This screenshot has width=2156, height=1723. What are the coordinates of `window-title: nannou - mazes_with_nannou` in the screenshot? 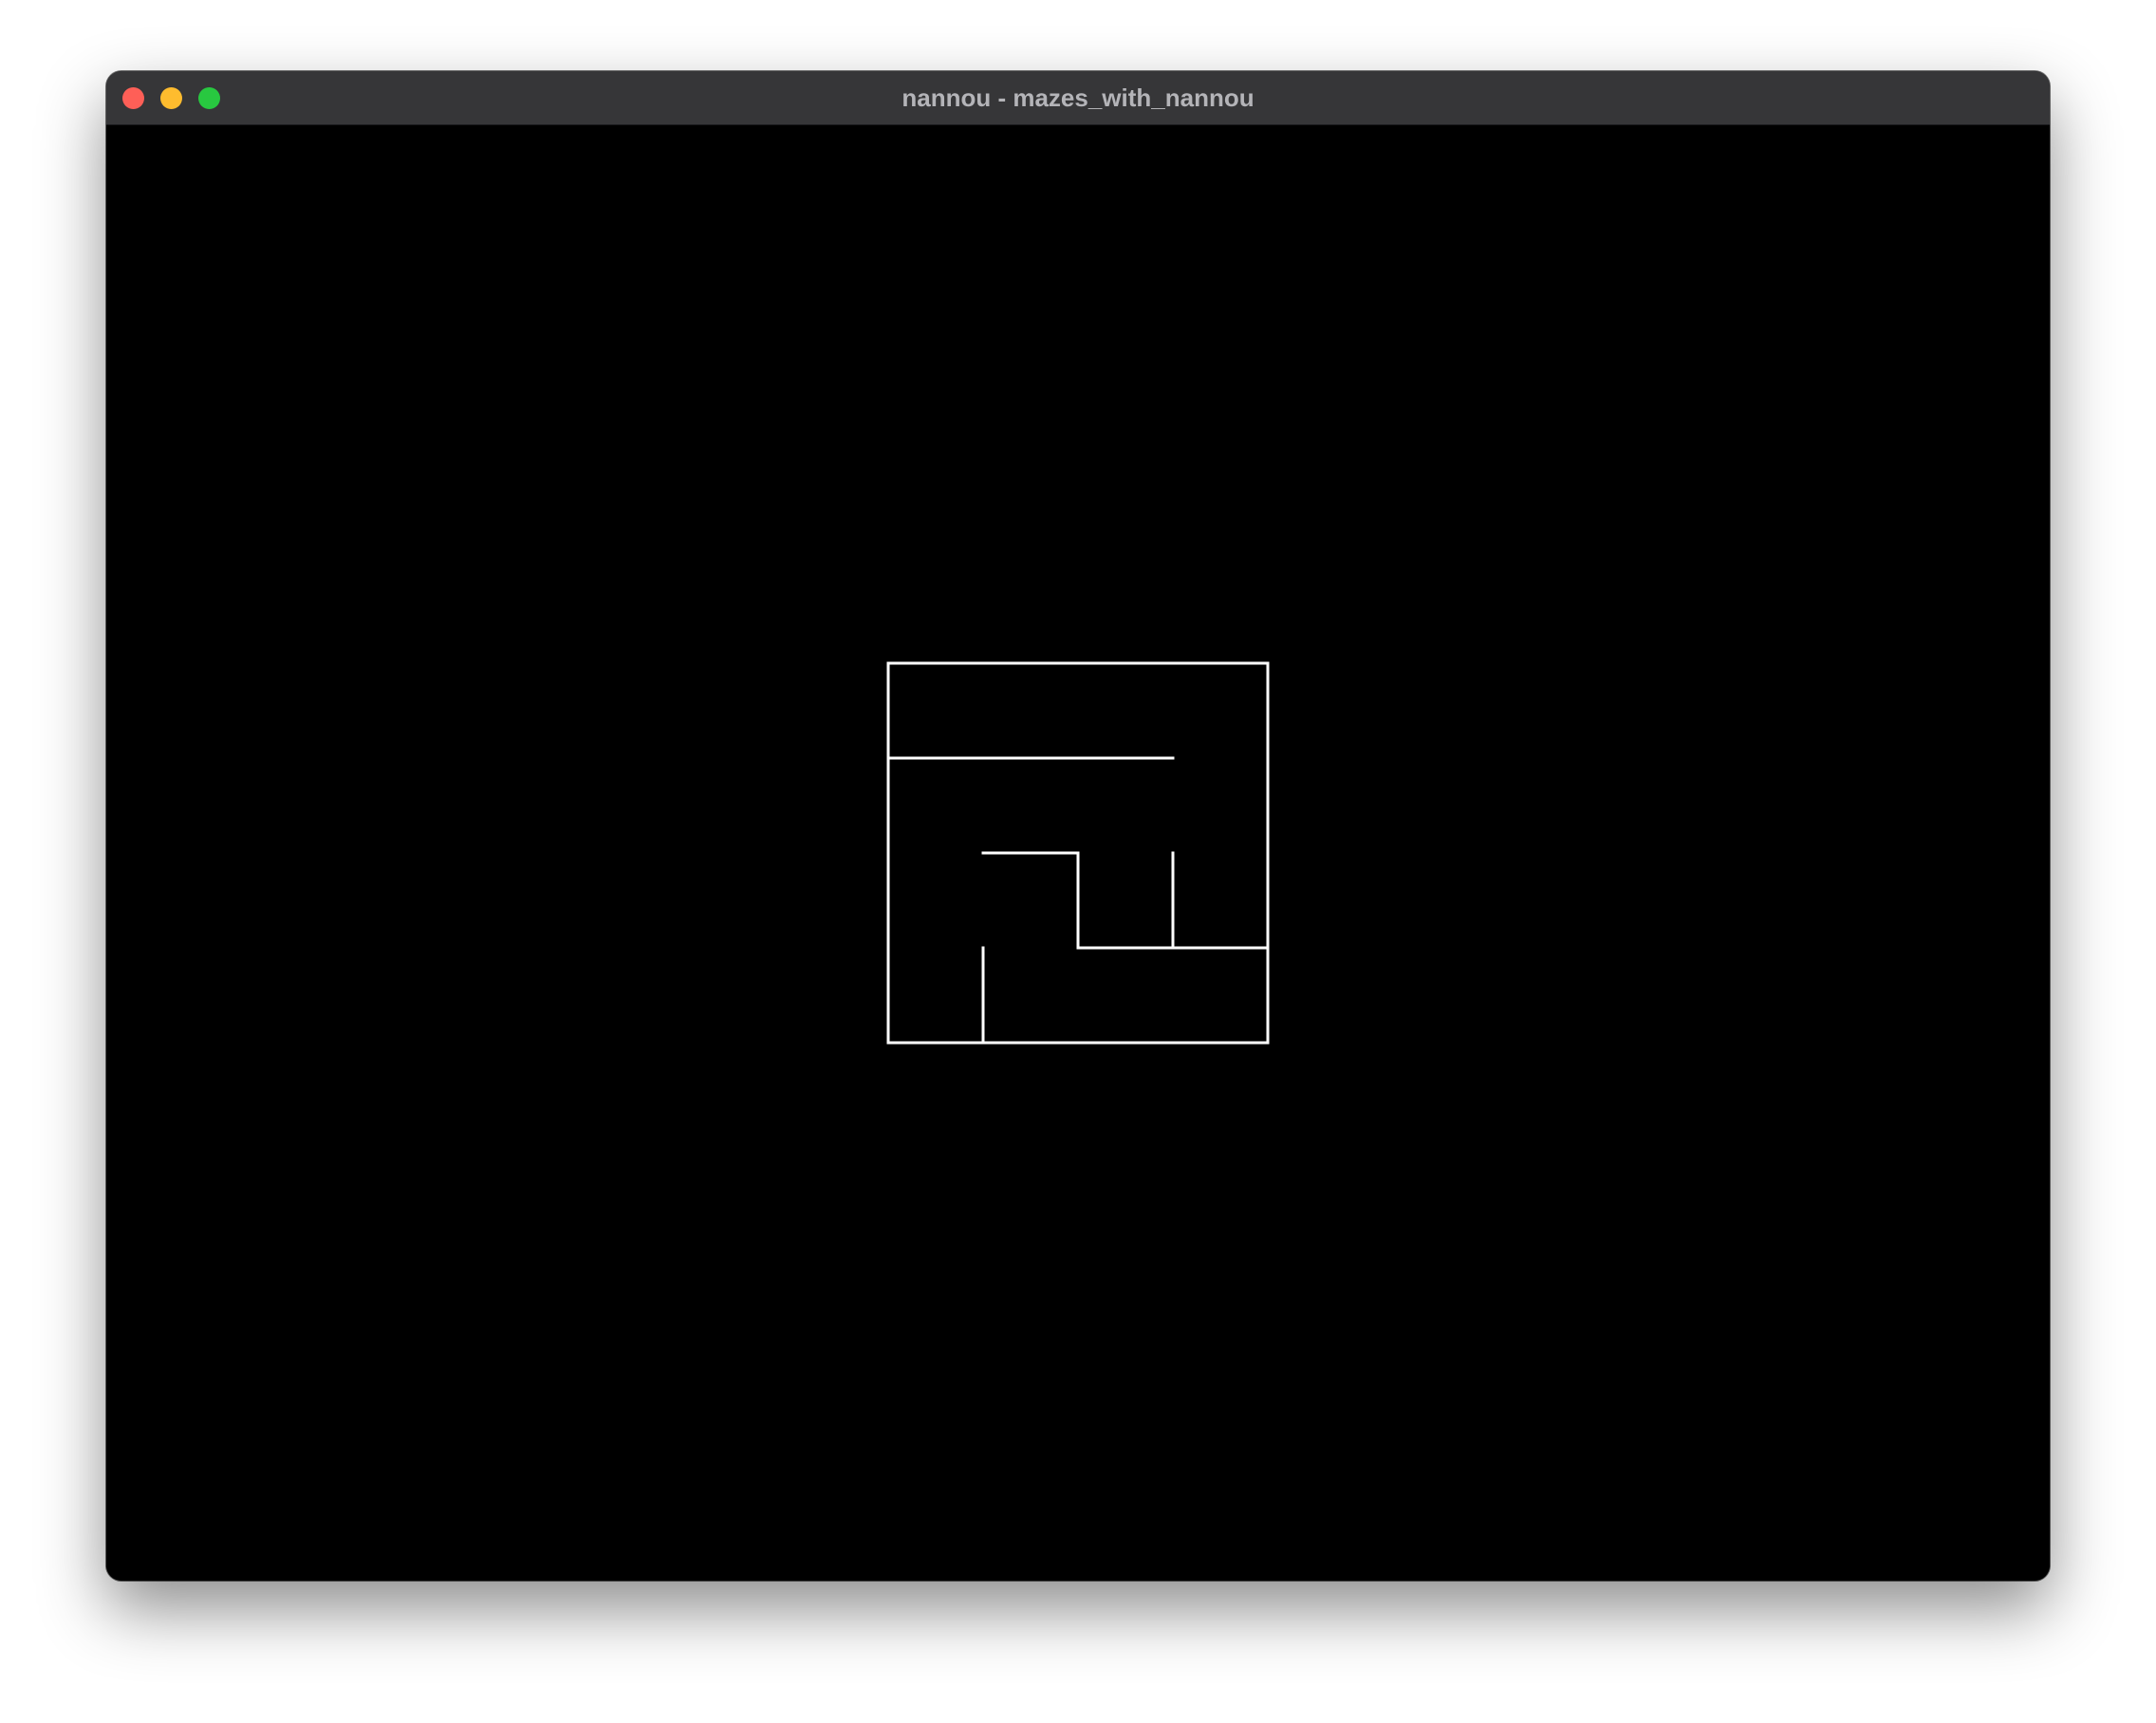 It's located at (1078, 97).